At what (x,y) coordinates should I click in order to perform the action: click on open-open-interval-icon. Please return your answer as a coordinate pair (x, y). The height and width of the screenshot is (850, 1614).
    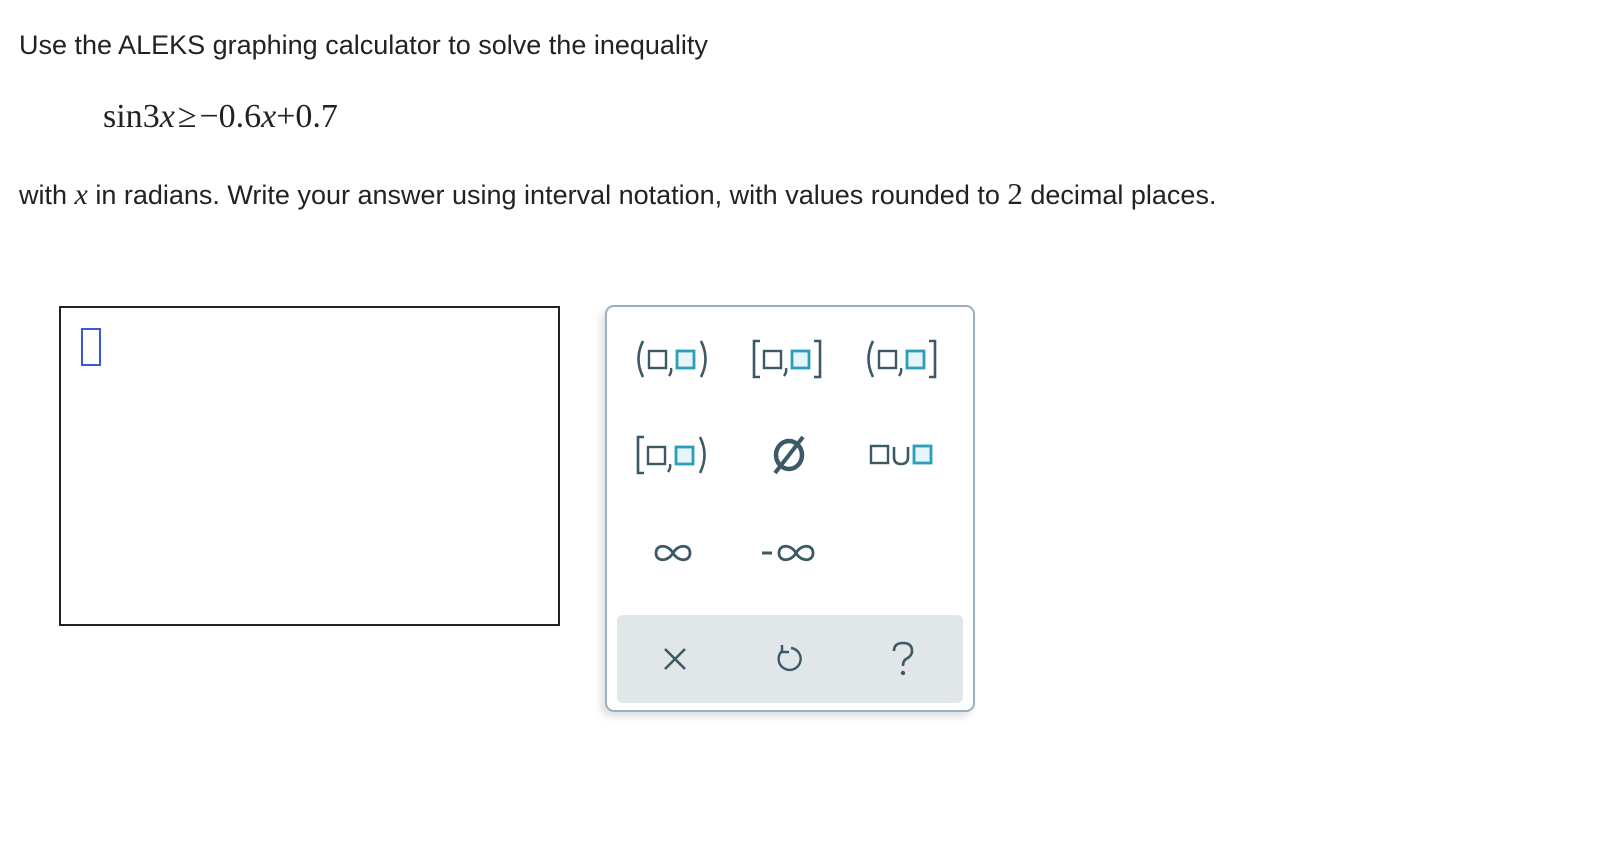
    Looking at the image, I should click on (672, 359).